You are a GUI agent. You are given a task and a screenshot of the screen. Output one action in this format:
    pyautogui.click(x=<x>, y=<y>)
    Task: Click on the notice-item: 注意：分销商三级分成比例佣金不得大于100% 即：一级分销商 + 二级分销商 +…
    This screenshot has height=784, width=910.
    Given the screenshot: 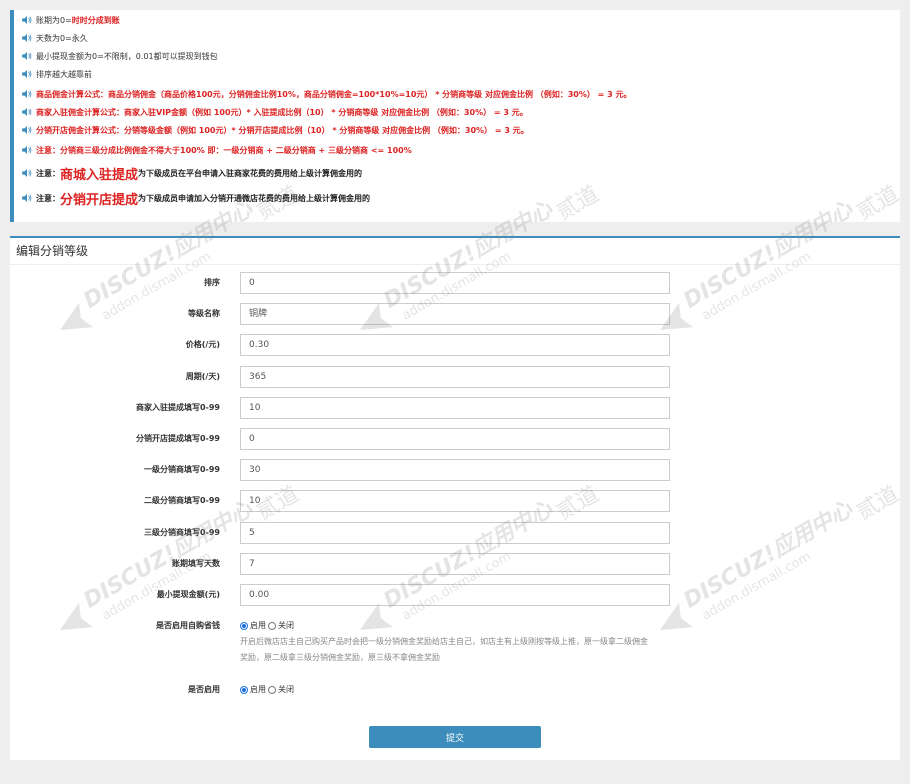 What is the action you would take?
    pyautogui.click(x=217, y=150)
    